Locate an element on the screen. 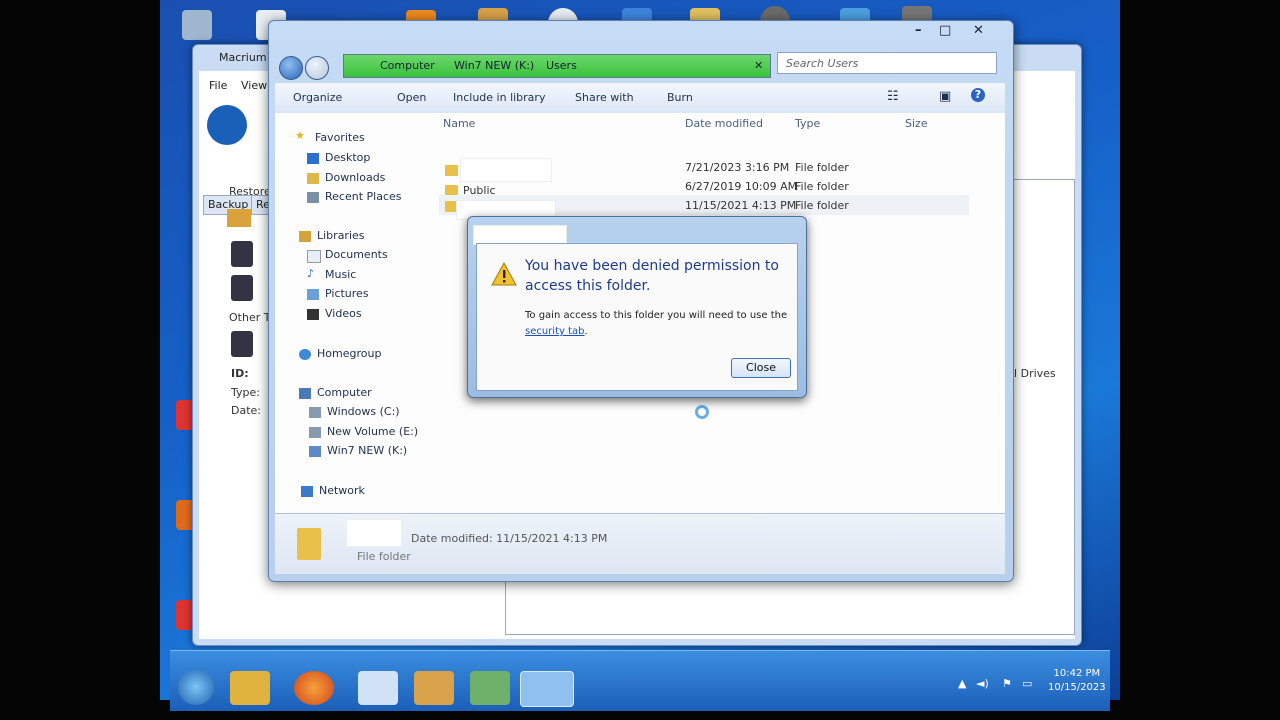 The width and height of the screenshot is (1280, 720). backup-disc-icon is located at coordinates (227, 125).